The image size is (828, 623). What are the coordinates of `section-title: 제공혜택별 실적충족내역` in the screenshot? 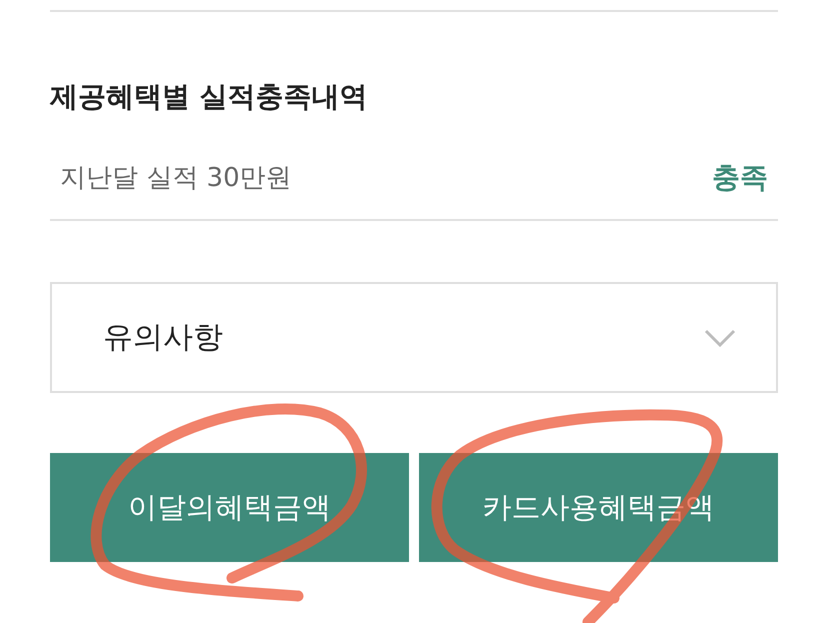 It's located at (209, 97).